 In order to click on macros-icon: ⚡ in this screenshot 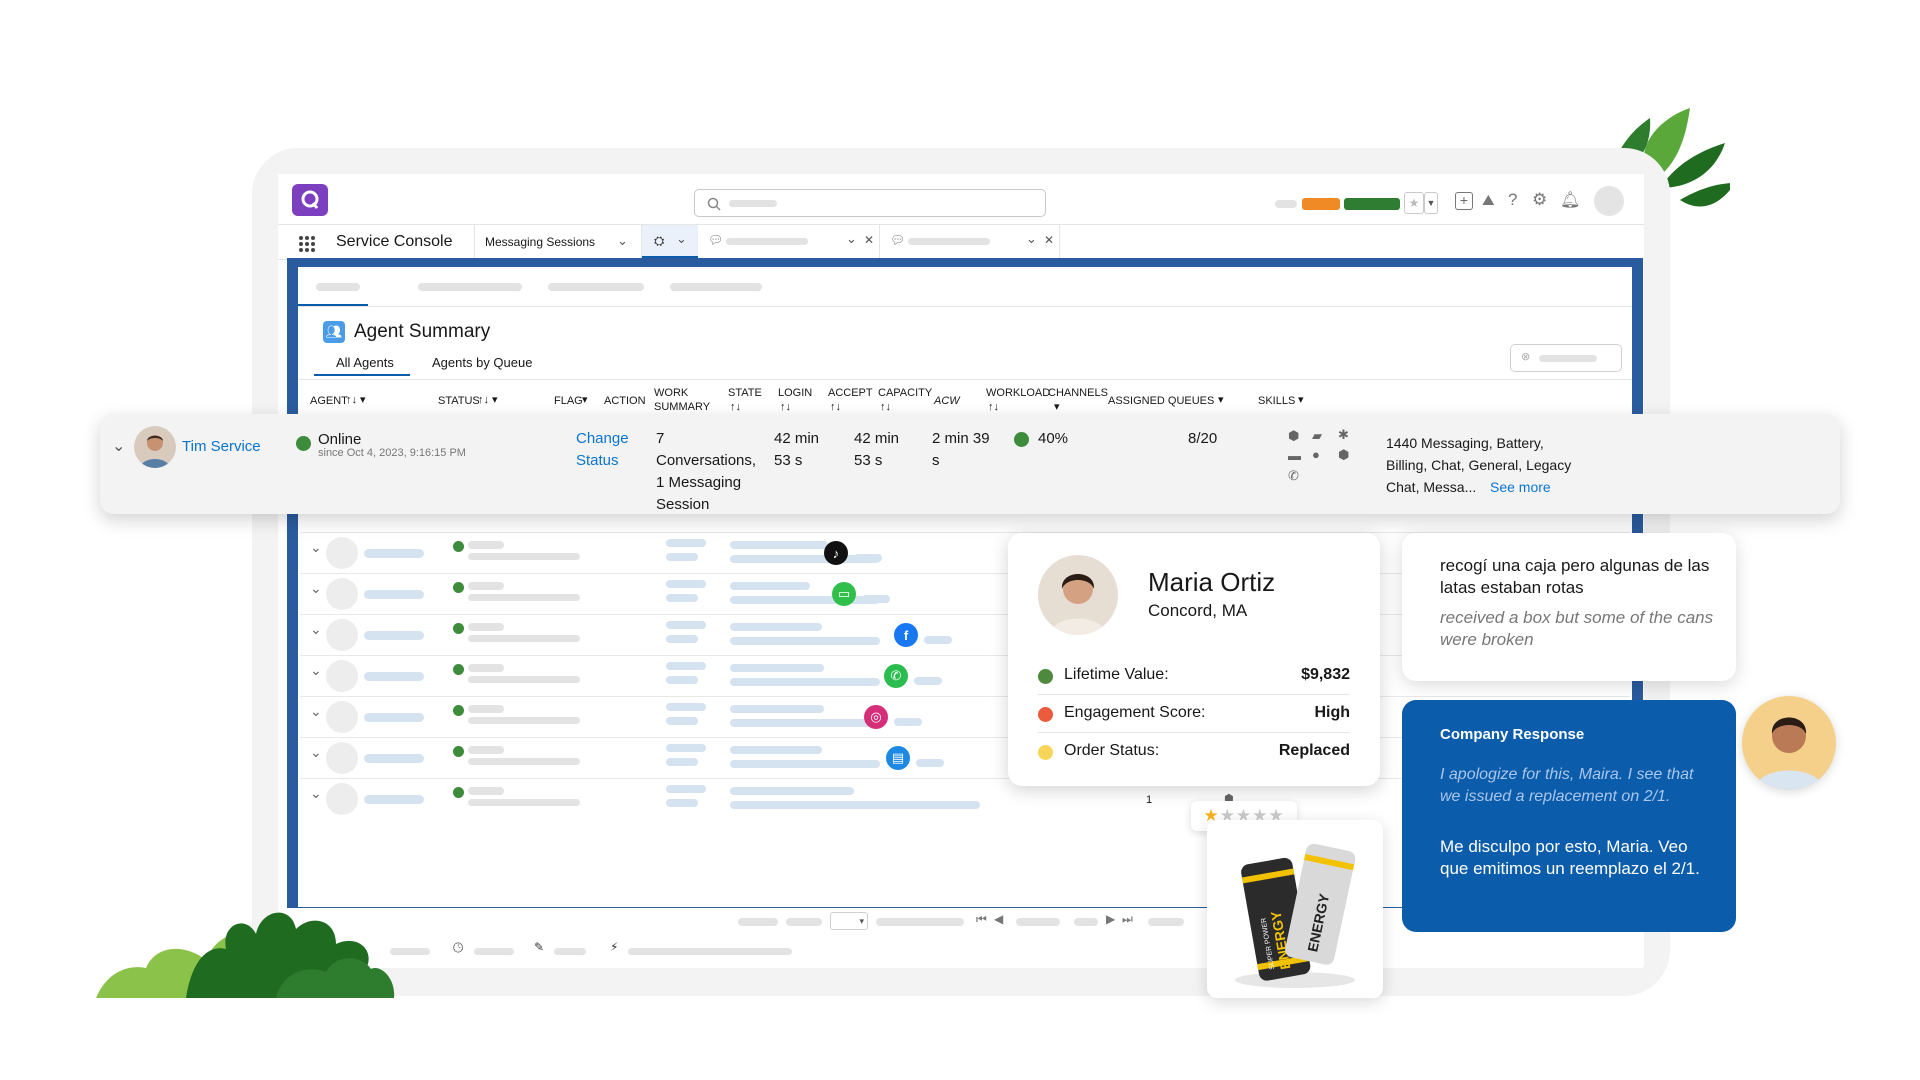, I will do `click(614, 947)`.